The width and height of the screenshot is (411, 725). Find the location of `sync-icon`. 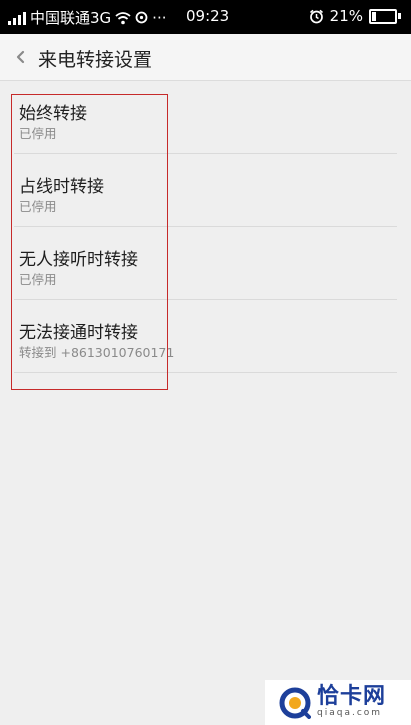

sync-icon is located at coordinates (141, 17).